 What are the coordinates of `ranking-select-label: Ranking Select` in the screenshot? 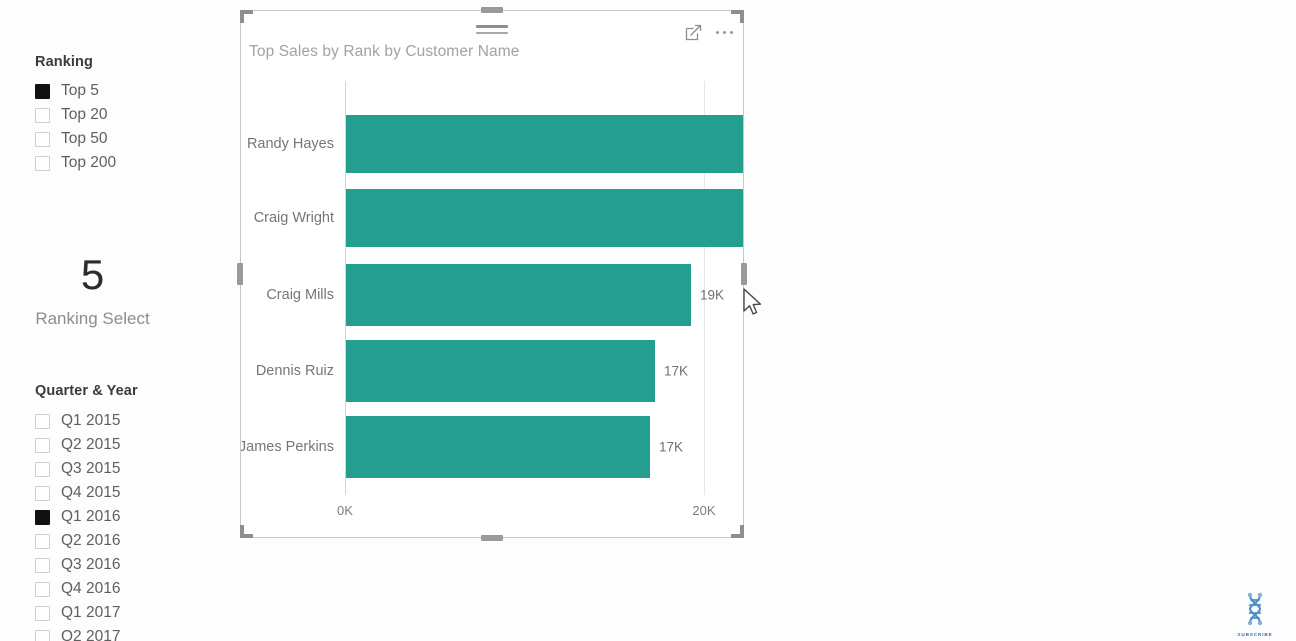 It's located at (92, 318).